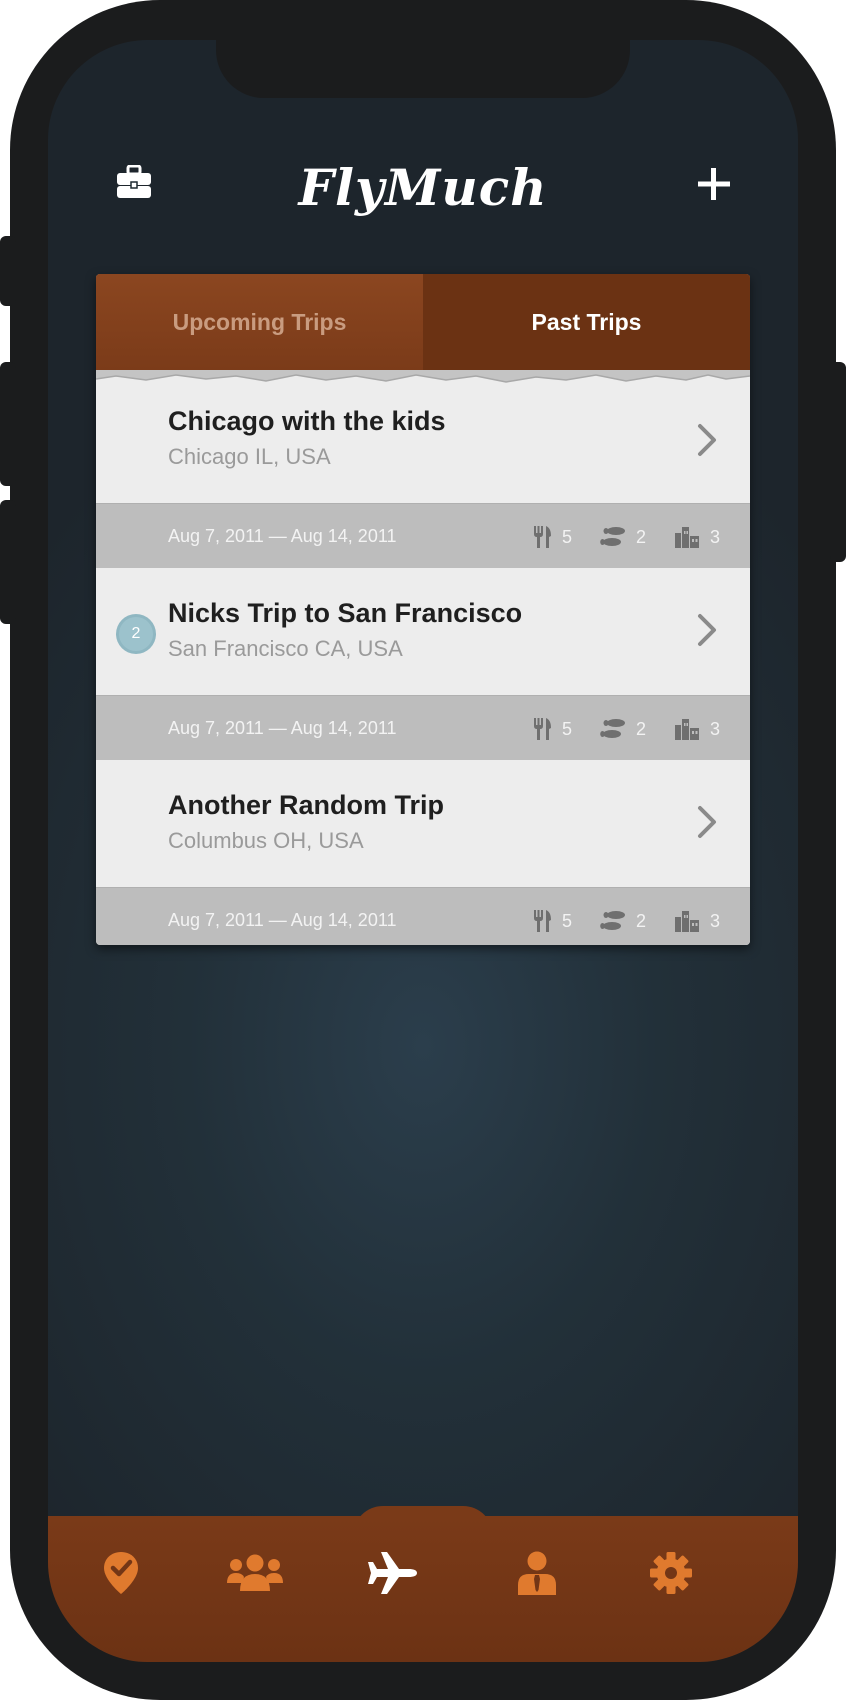 The image size is (846, 1700). Describe the element at coordinates (307, 421) in the screenshot. I see `trip-name: Chicago with the kids` at that location.